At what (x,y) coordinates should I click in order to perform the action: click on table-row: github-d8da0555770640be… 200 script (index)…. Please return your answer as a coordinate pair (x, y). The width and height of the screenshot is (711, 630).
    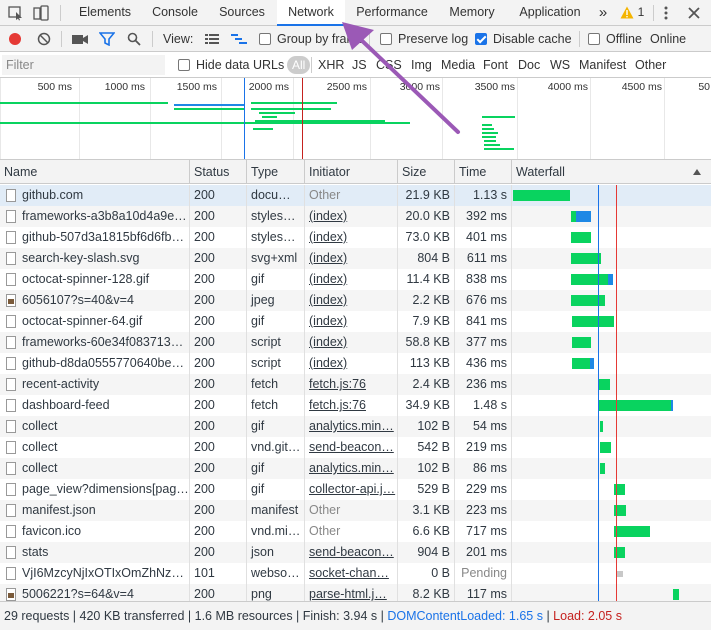
    Looking at the image, I should click on (355, 363).